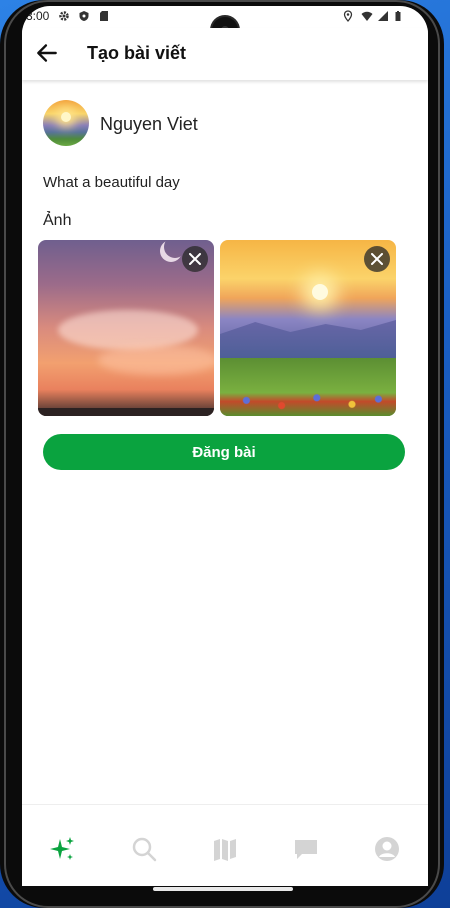  I want to click on publish-button: Đăng bài, so click(224, 452).